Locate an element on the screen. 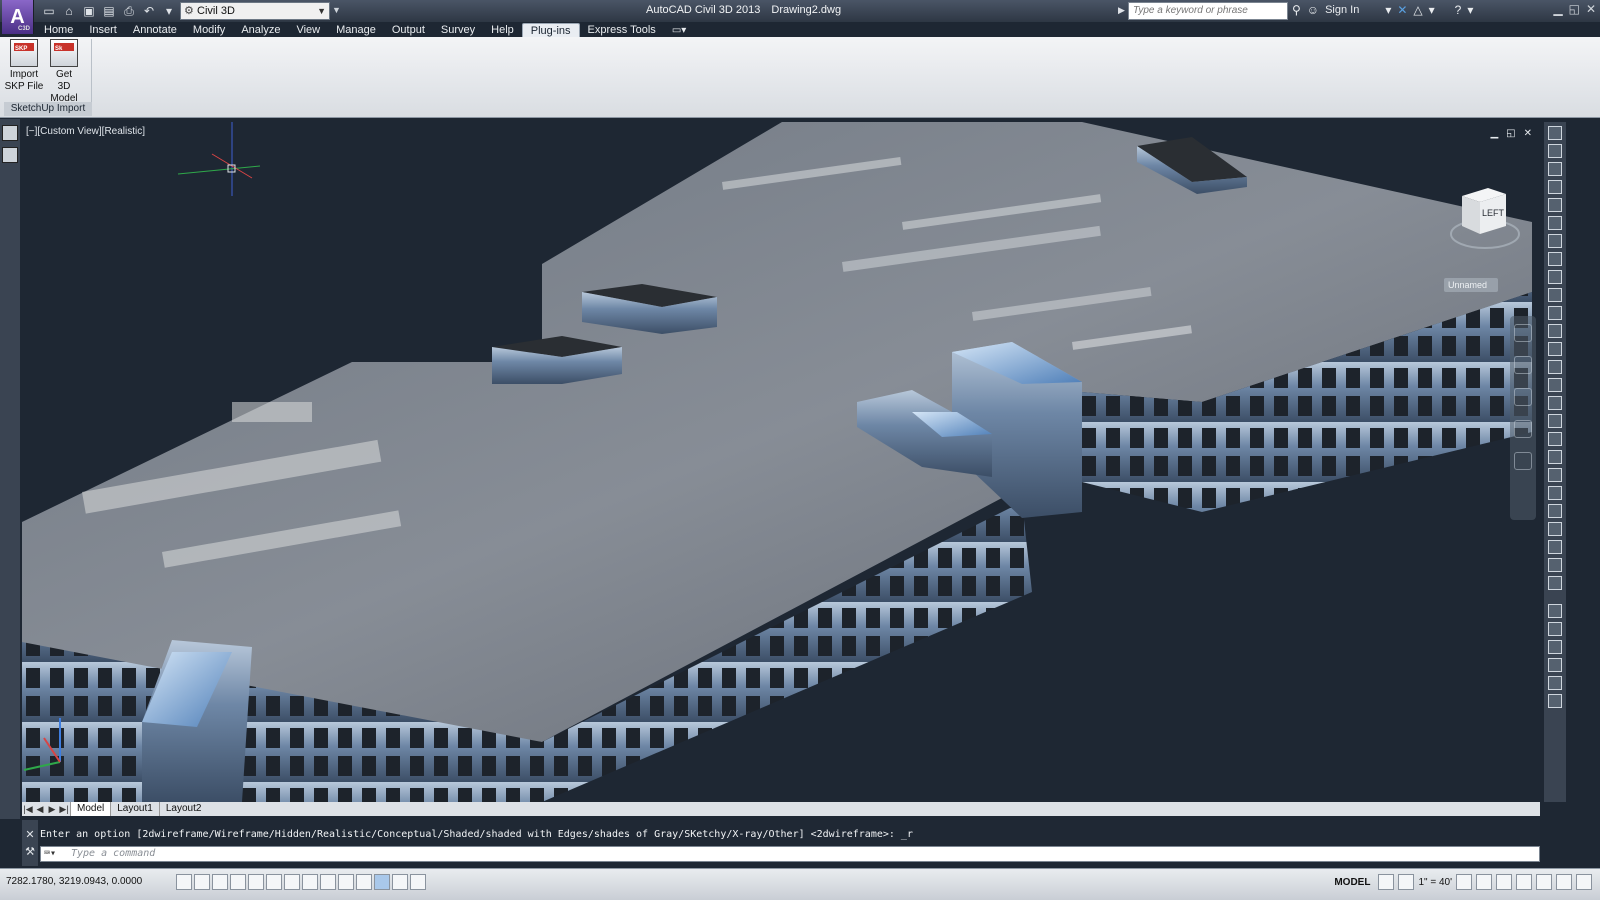 Image resolution: width=1600 pixels, height=900 pixels. ortho-mode-icon is located at coordinates (238, 882).